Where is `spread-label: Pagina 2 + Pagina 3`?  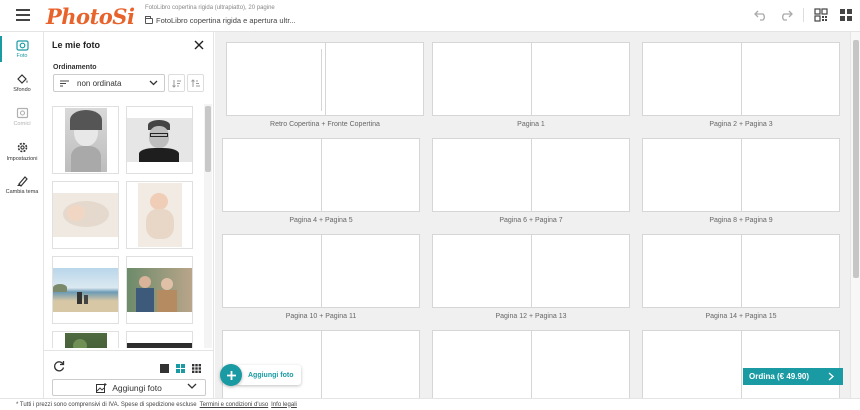
spread-label: Pagina 2 + Pagina 3 is located at coordinates (741, 124).